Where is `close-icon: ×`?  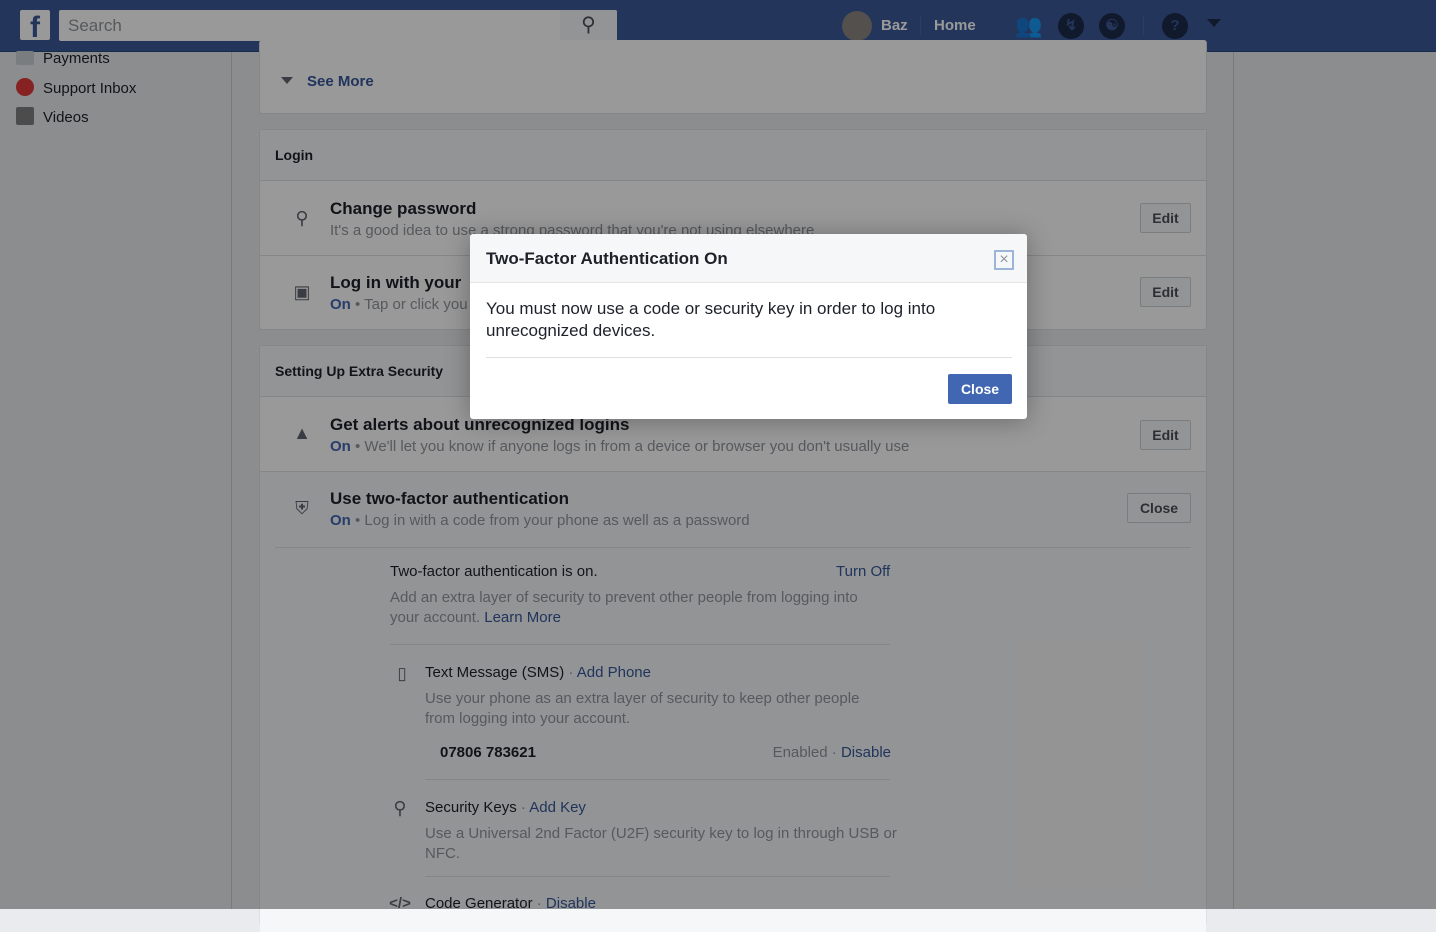
close-icon: × is located at coordinates (1004, 260).